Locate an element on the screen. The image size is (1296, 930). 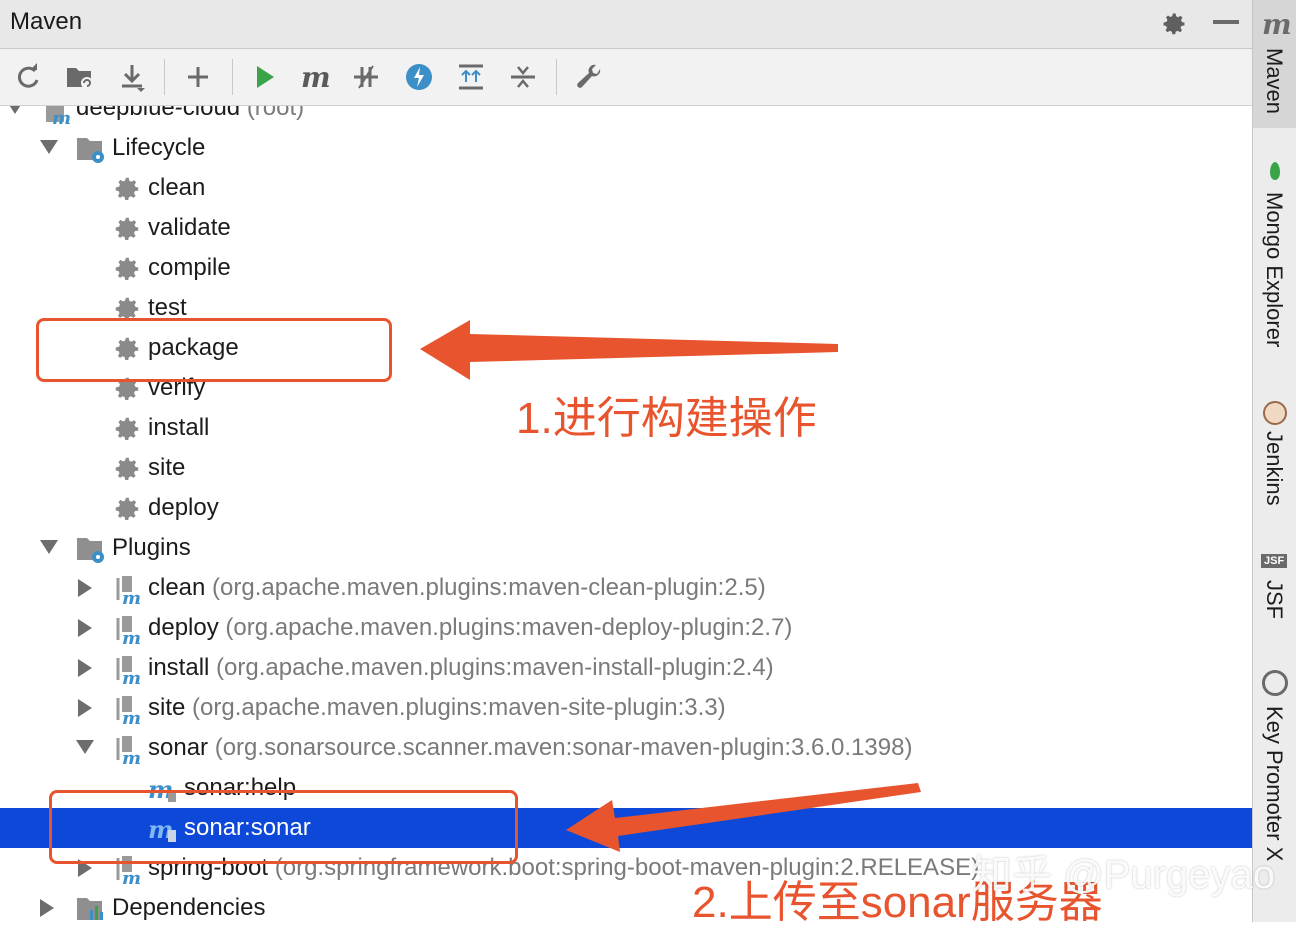
side-tab-maven: m Maven is located at coordinates (1274, 64).